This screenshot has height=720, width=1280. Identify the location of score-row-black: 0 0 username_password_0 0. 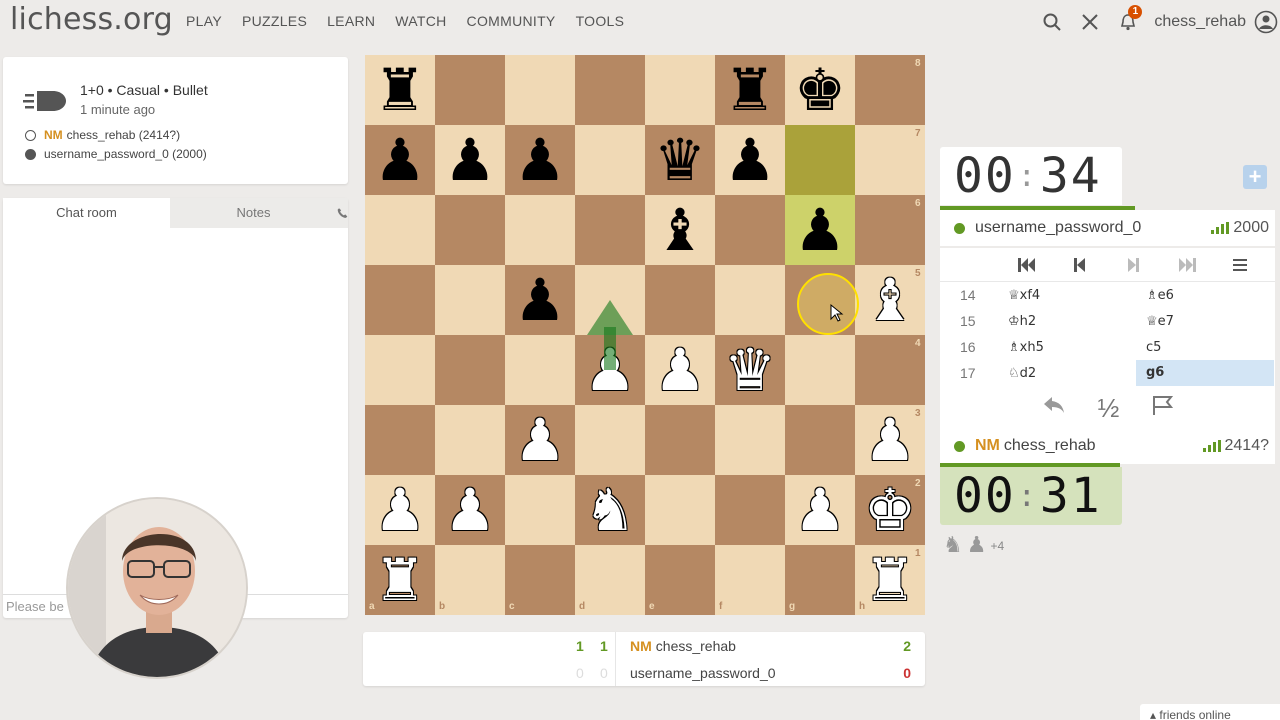
(644, 672).